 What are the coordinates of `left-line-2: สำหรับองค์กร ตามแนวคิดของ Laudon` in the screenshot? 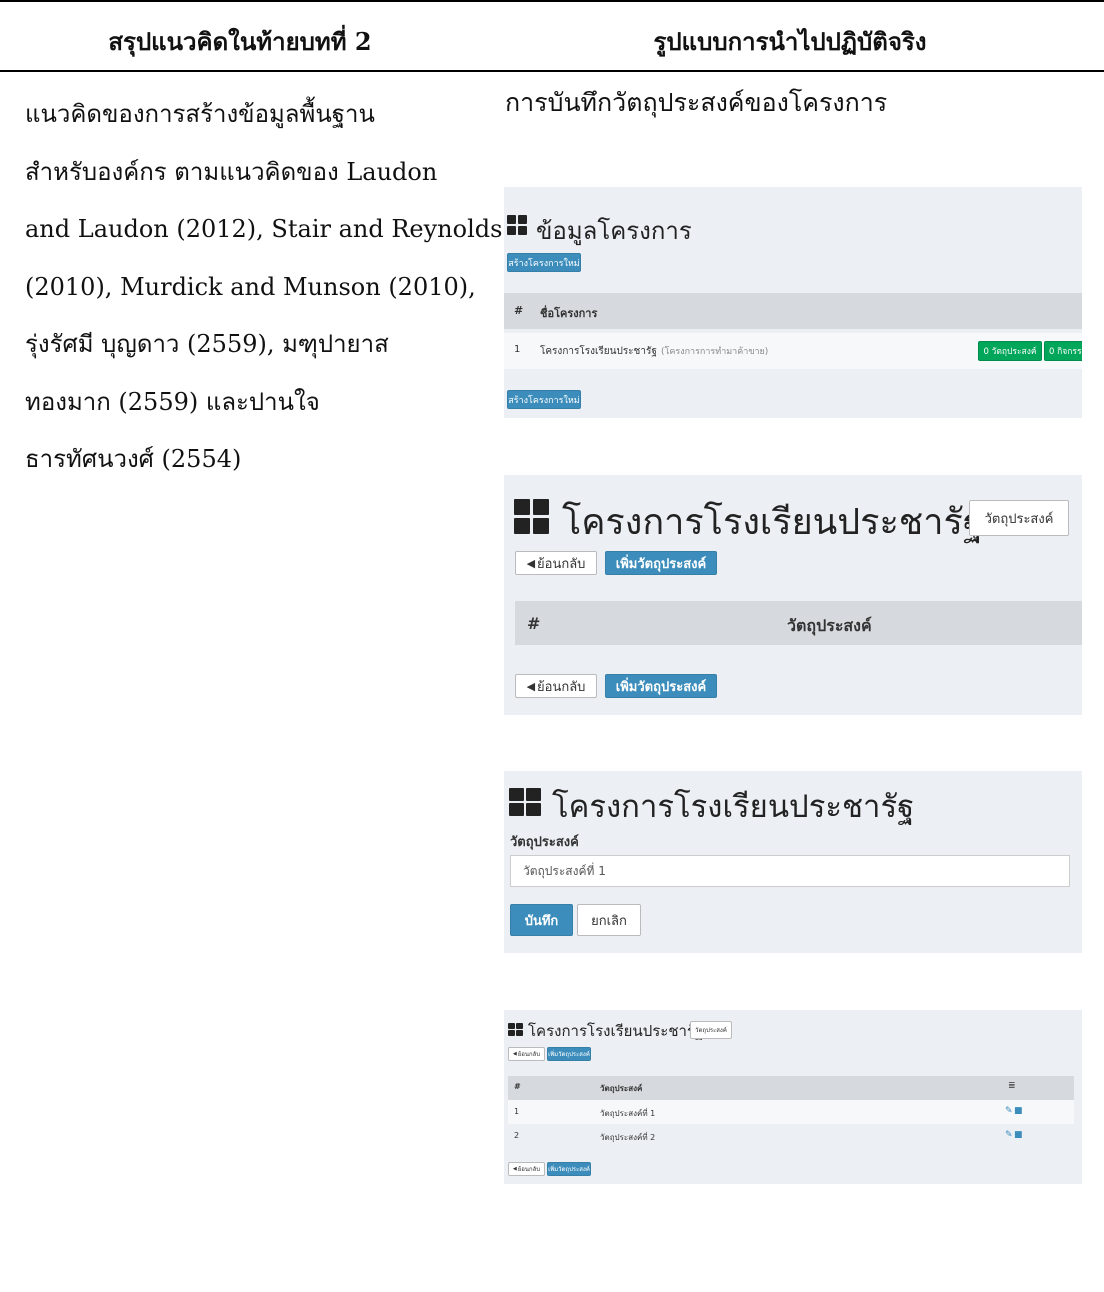 It's located at (231, 171).